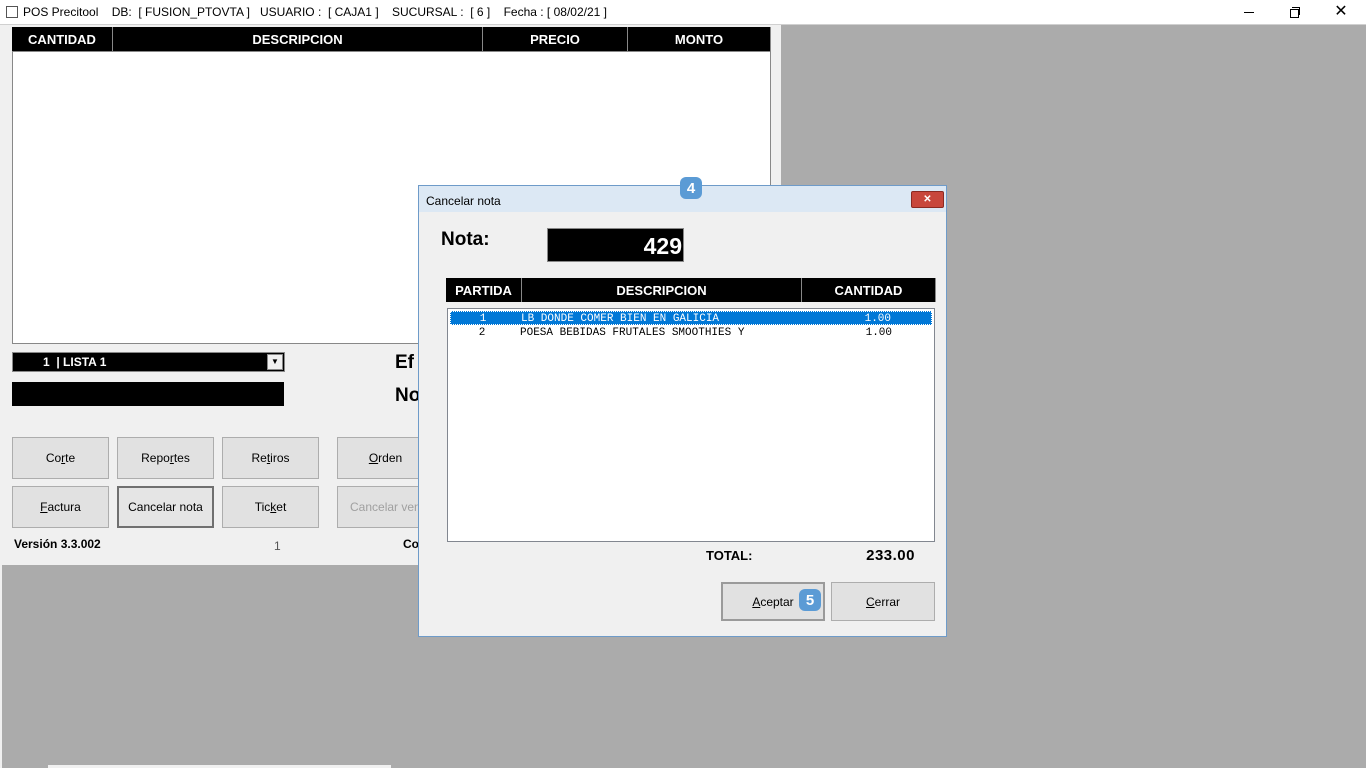 The image size is (1366, 768). I want to click on factura-button: Factura, so click(60, 507).